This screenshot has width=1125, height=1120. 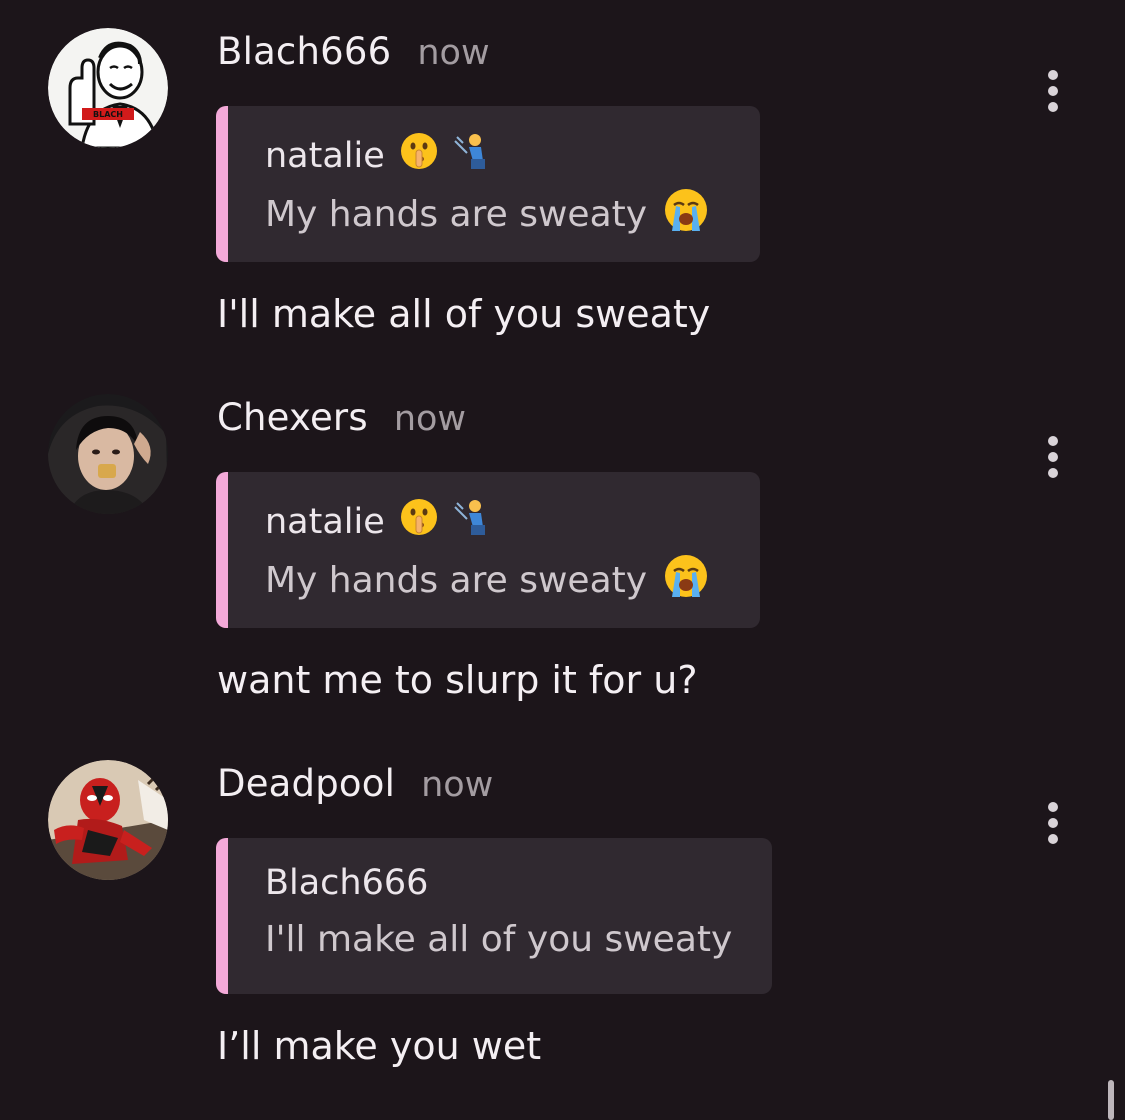 I want to click on message-body: want me to slurp it for u?, so click(x=457, y=680).